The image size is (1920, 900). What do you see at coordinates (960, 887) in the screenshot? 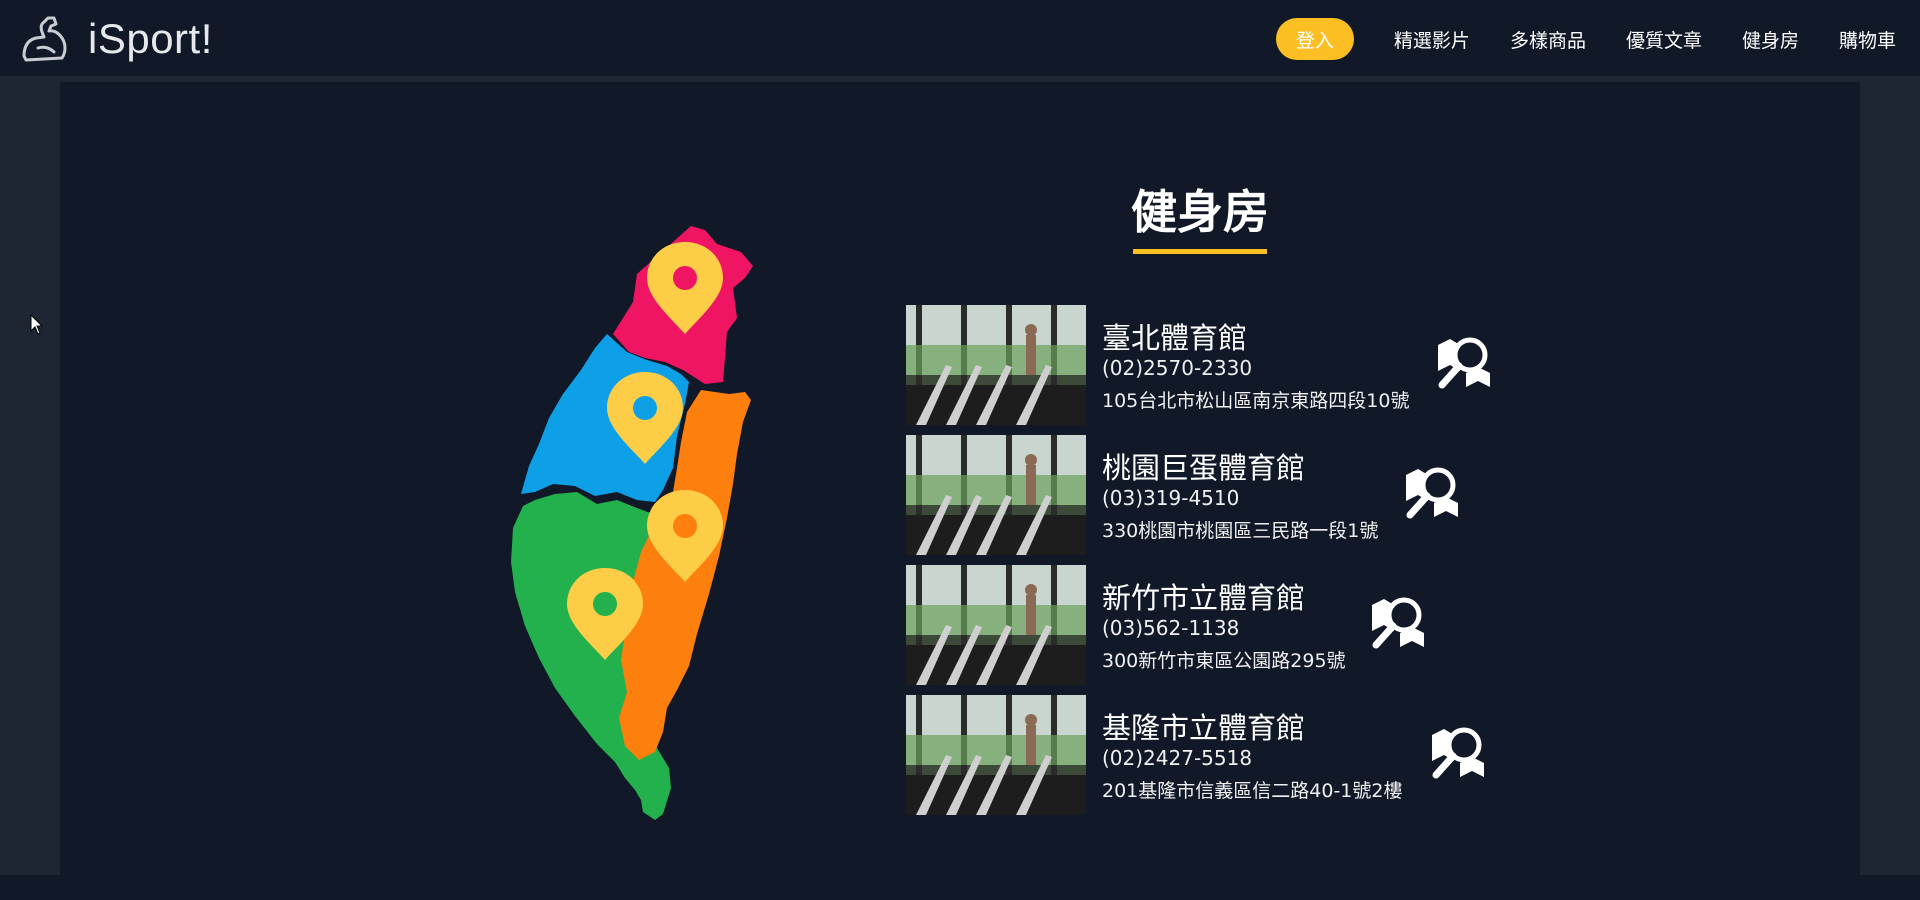
I see `bottom-strip` at bounding box center [960, 887].